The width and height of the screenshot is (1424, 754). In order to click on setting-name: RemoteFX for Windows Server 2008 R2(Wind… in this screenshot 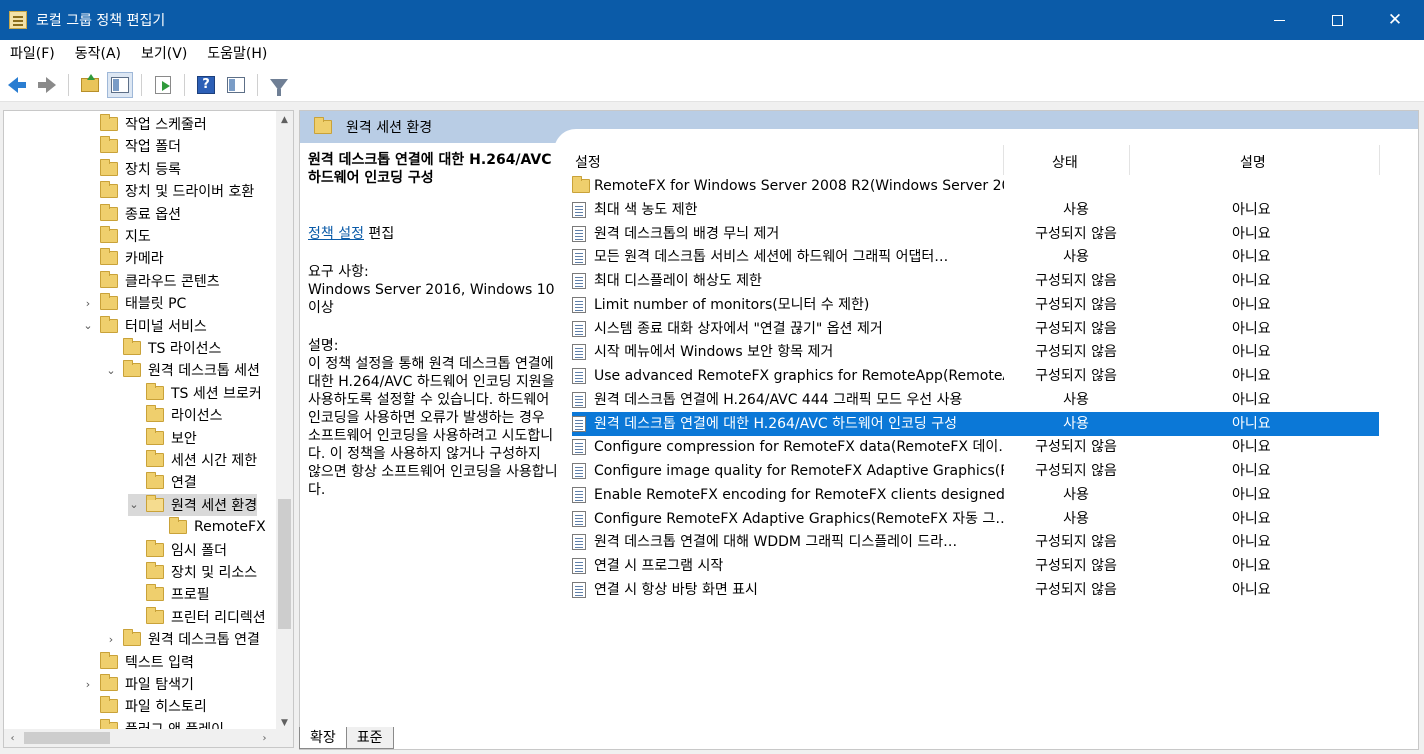, I will do `click(799, 186)`.